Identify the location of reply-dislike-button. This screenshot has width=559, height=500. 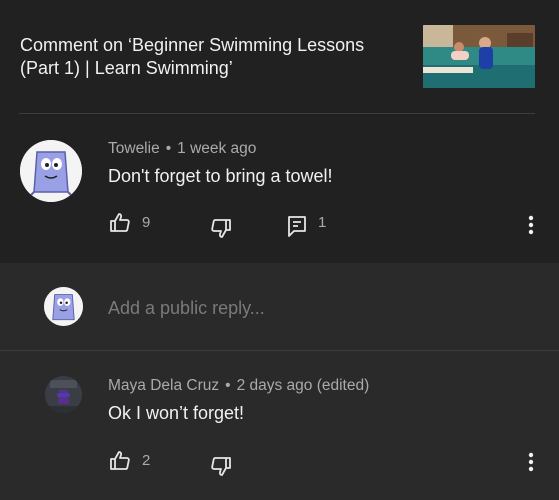
(221, 466).